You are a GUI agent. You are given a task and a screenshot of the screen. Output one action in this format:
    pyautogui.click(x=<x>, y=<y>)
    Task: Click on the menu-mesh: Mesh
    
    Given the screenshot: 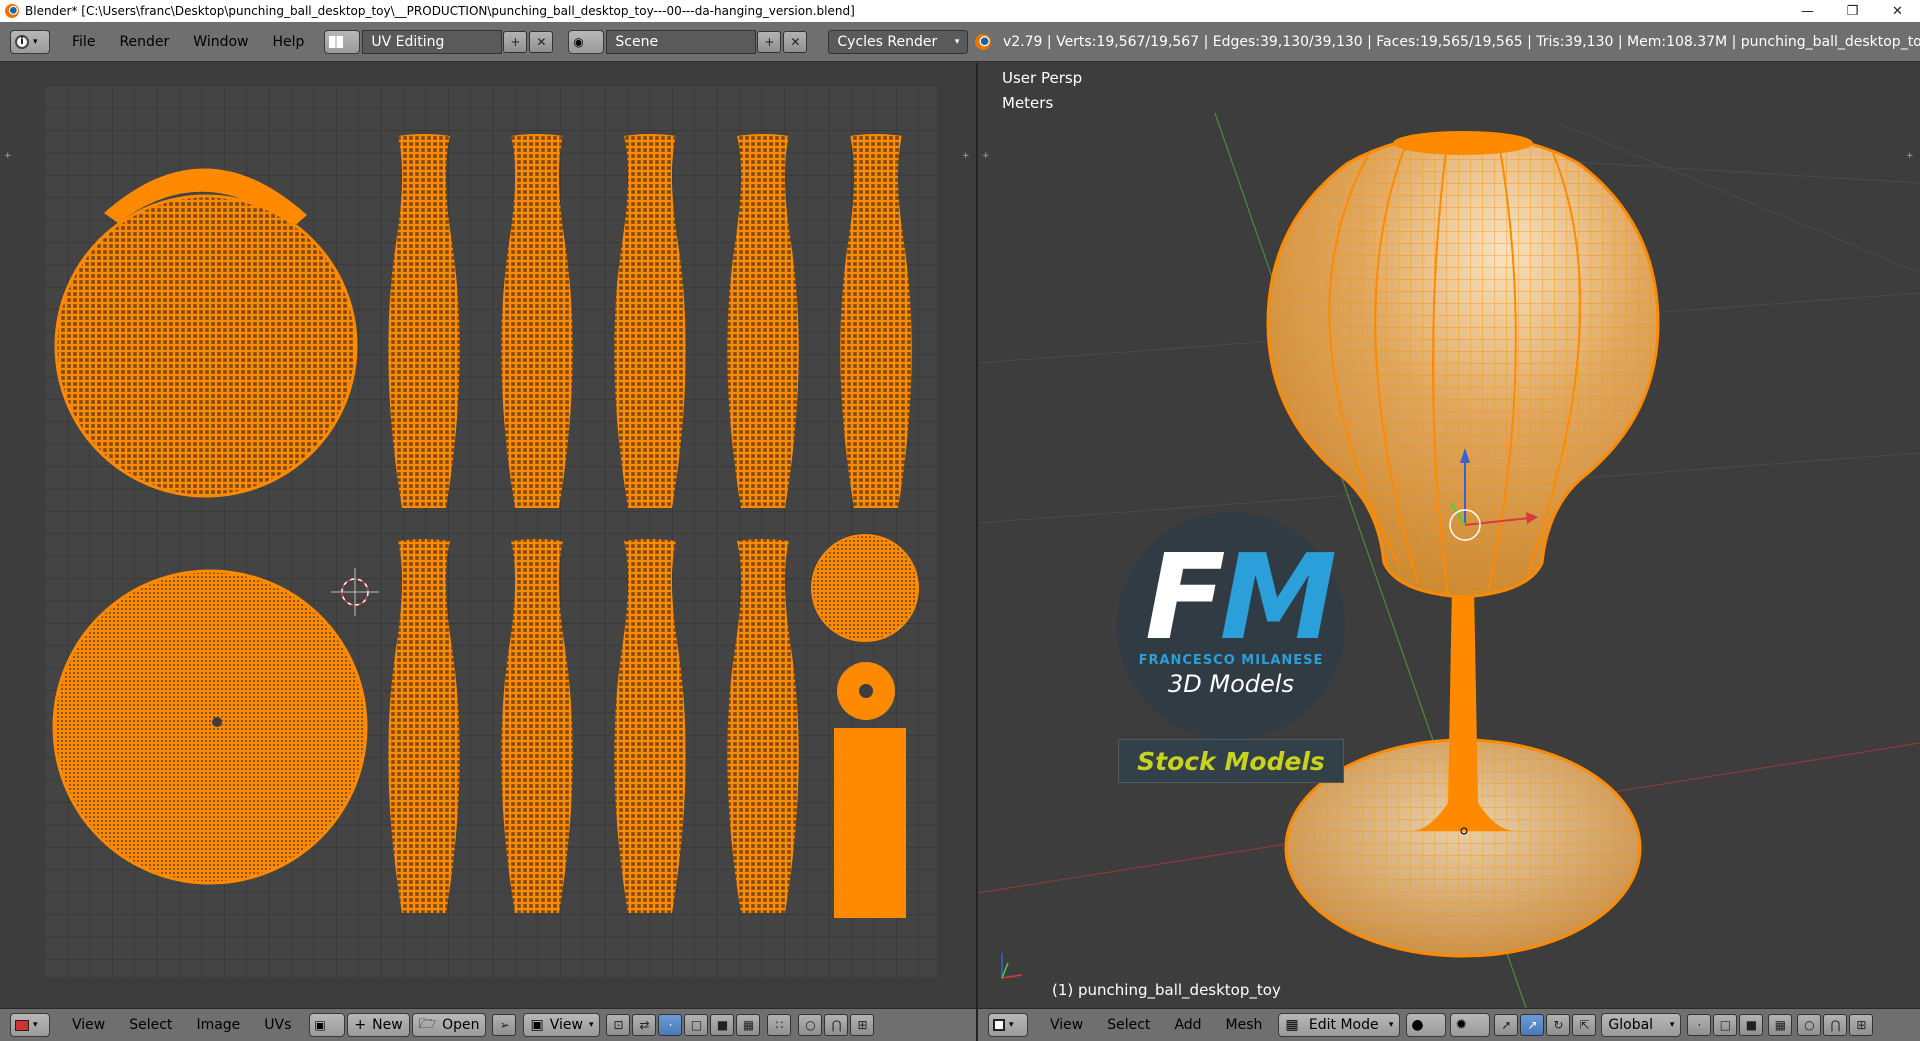 What is the action you would take?
    pyautogui.click(x=1244, y=1025)
    